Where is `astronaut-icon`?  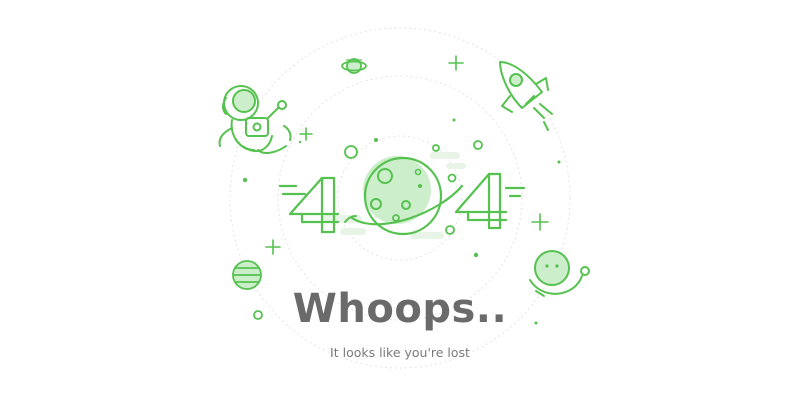 astronaut-icon is located at coordinates (255, 119).